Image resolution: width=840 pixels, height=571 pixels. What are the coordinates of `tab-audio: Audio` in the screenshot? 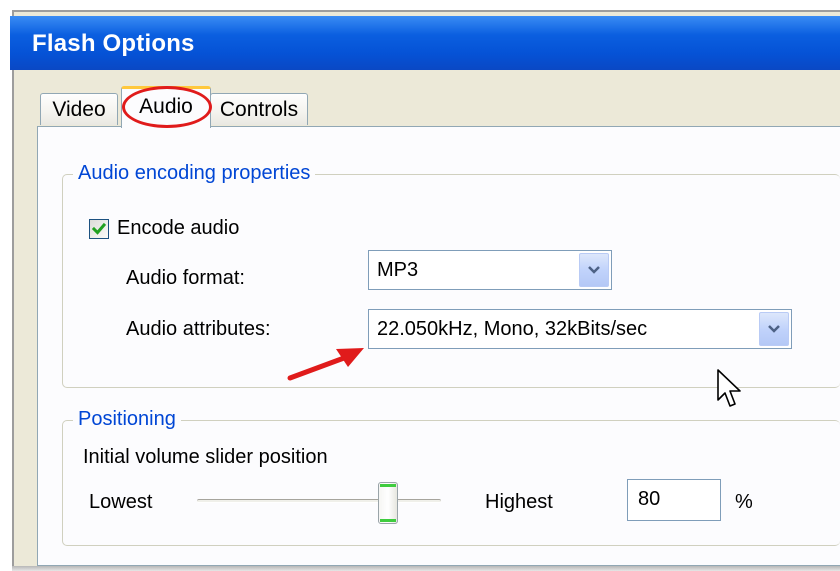 It's located at (166, 107).